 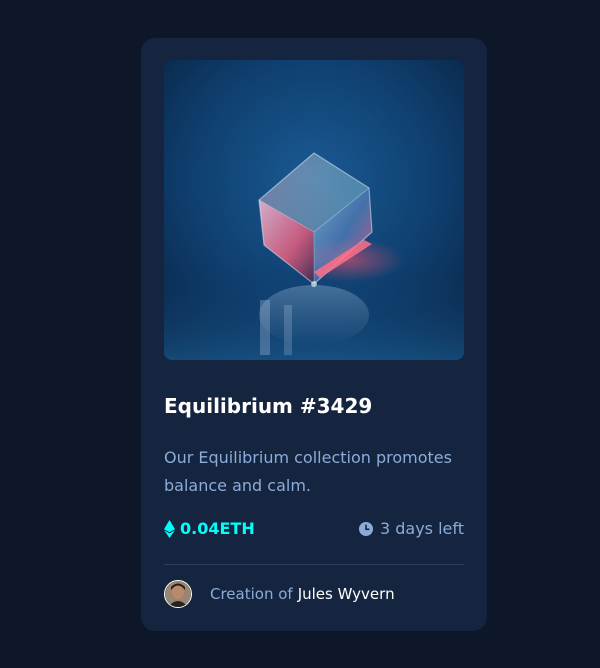 What do you see at coordinates (268, 406) in the screenshot?
I see `nft-title: Equilibrium #3429` at bounding box center [268, 406].